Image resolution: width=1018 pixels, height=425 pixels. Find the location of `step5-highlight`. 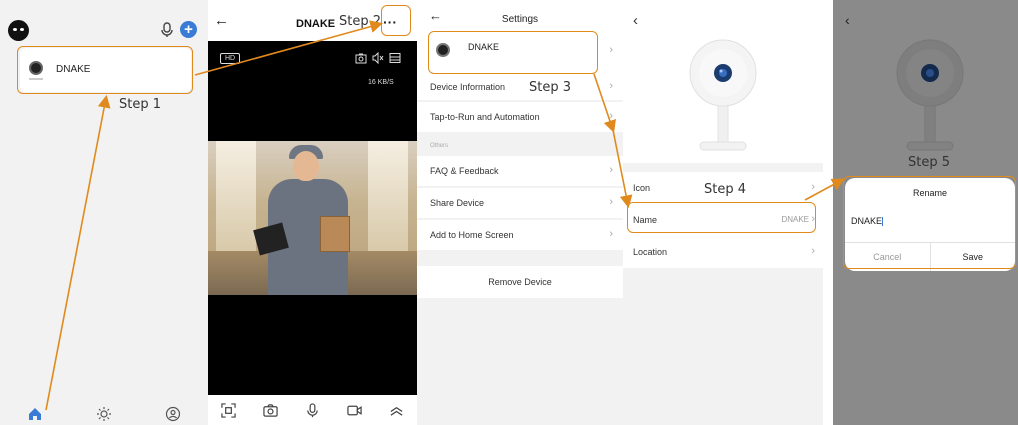

step5-highlight is located at coordinates (929, 222).